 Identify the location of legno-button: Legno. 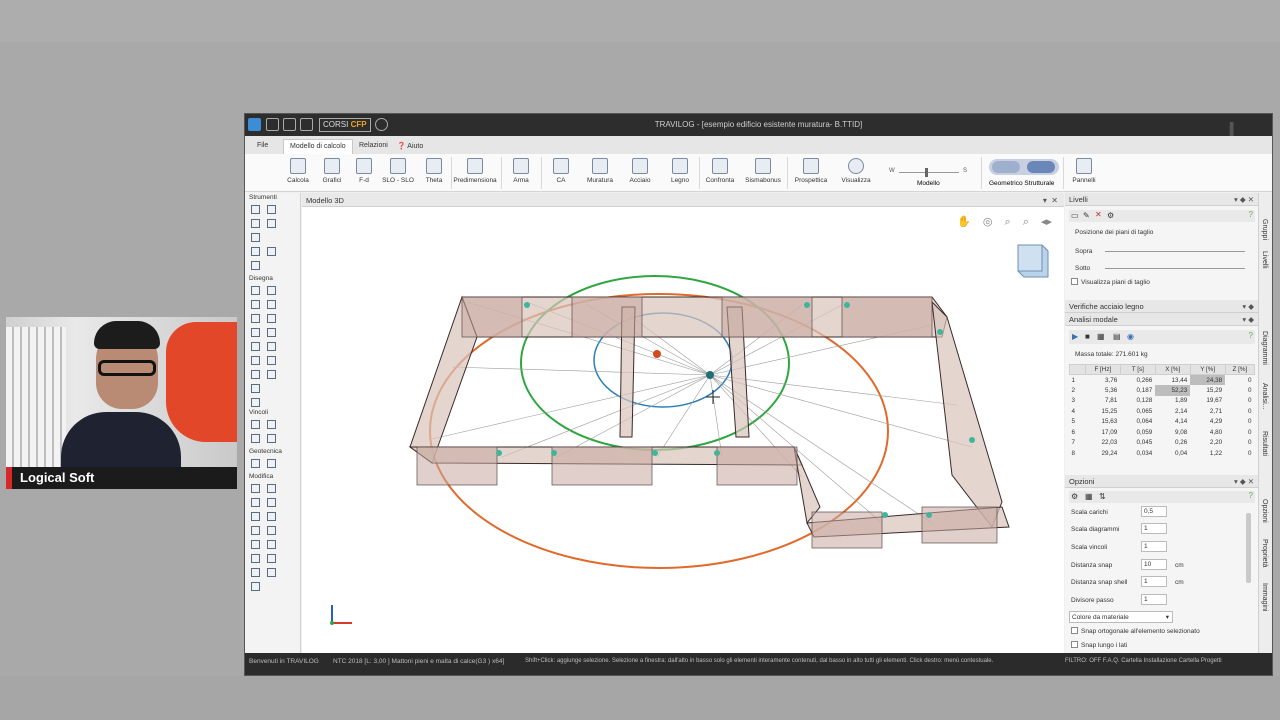
(680, 173).